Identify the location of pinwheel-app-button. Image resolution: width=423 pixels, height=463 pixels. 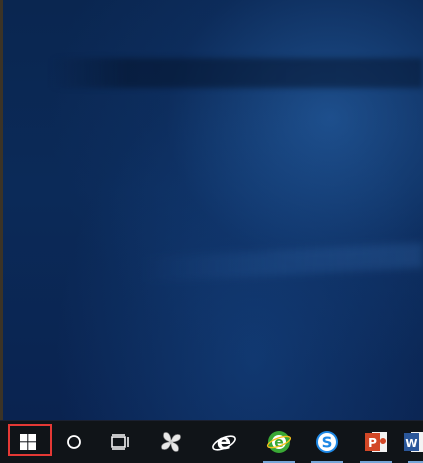
(171, 442).